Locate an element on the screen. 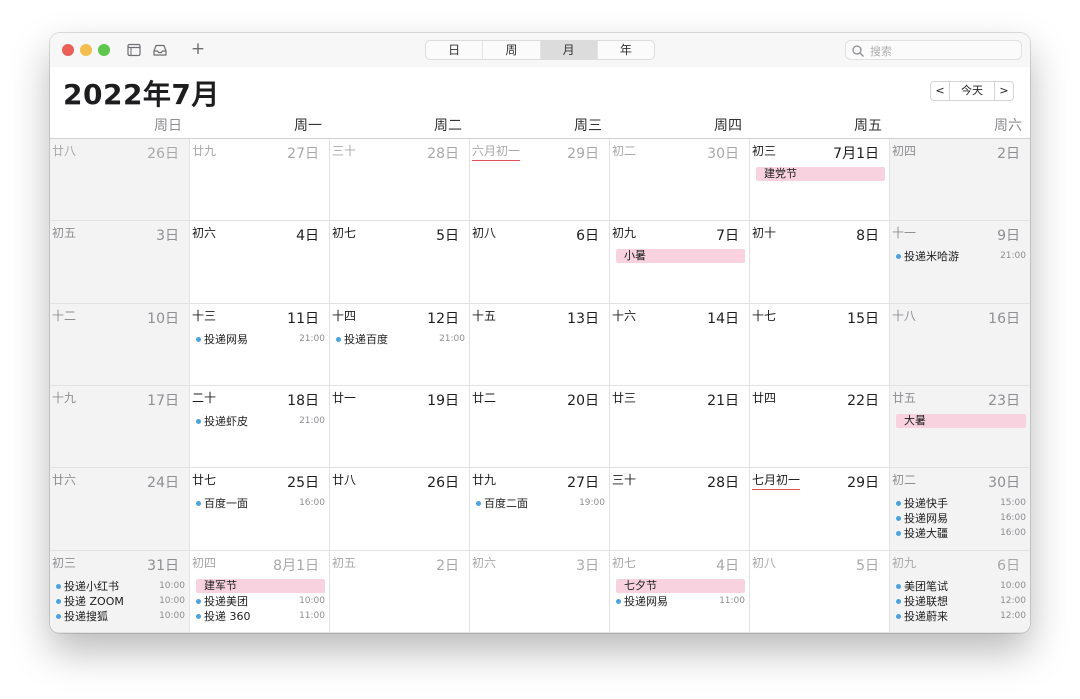 This screenshot has width=1080, height=699. allday-event: 大暑 is located at coordinates (961, 421).